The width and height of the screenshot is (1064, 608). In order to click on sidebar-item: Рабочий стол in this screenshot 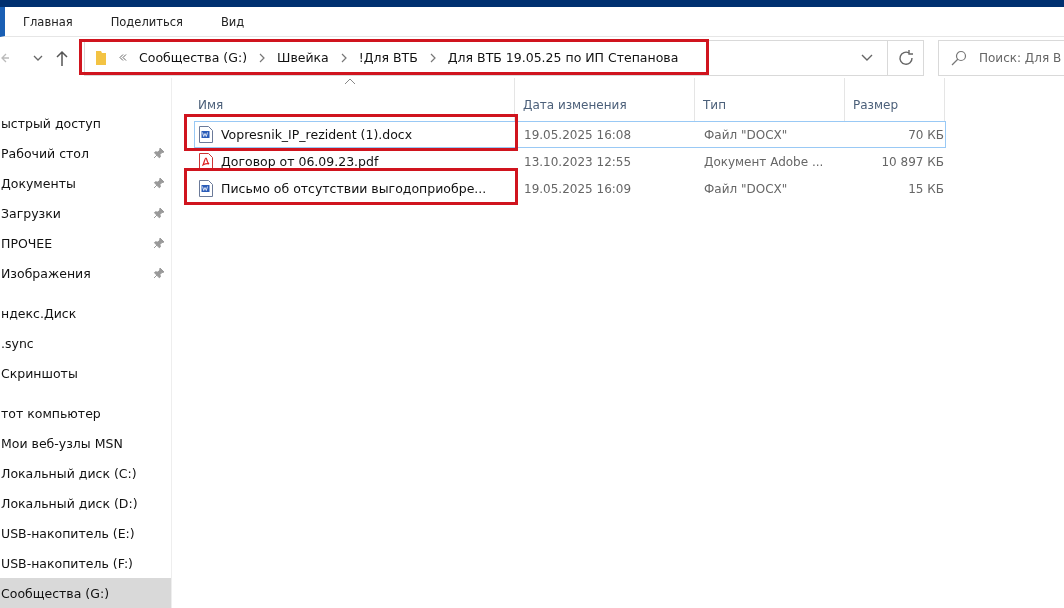, I will do `click(85, 153)`.